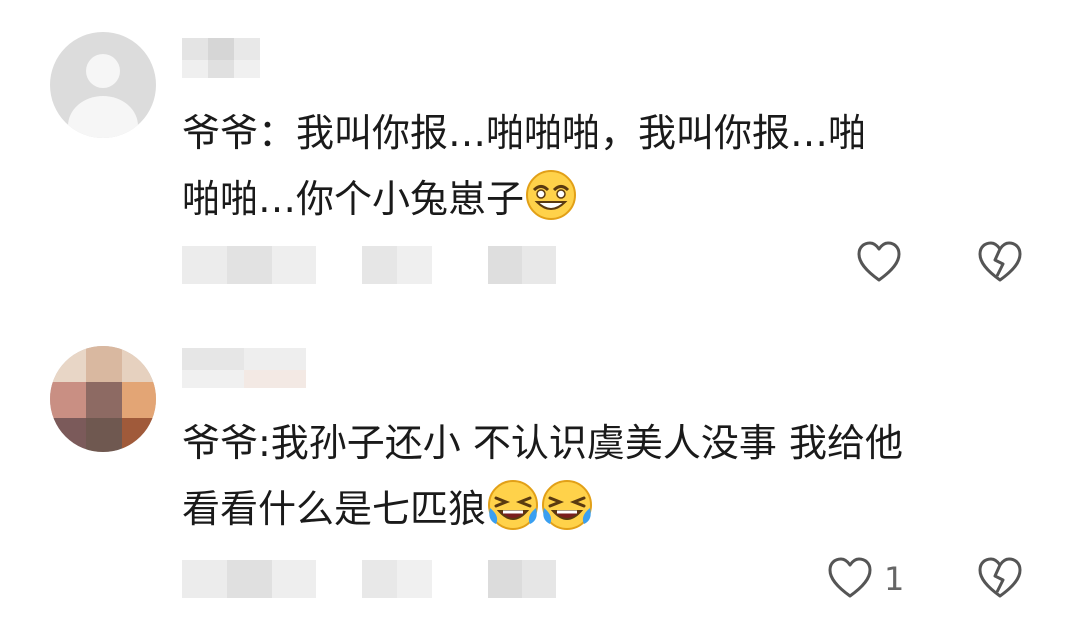 Image resolution: width=1080 pixels, height=619 pixels. Describe the element at coordinates (542, 443) in the screenshot. I see `comment-text-line: 爷爷:我孙子还小 不认识虞美人没事 我给他` at that location.